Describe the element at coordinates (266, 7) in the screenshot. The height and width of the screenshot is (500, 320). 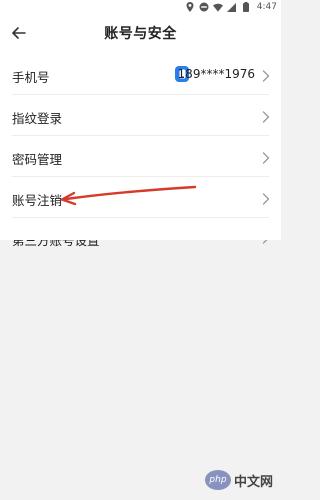
I see `status-time: 4:47` at that location.